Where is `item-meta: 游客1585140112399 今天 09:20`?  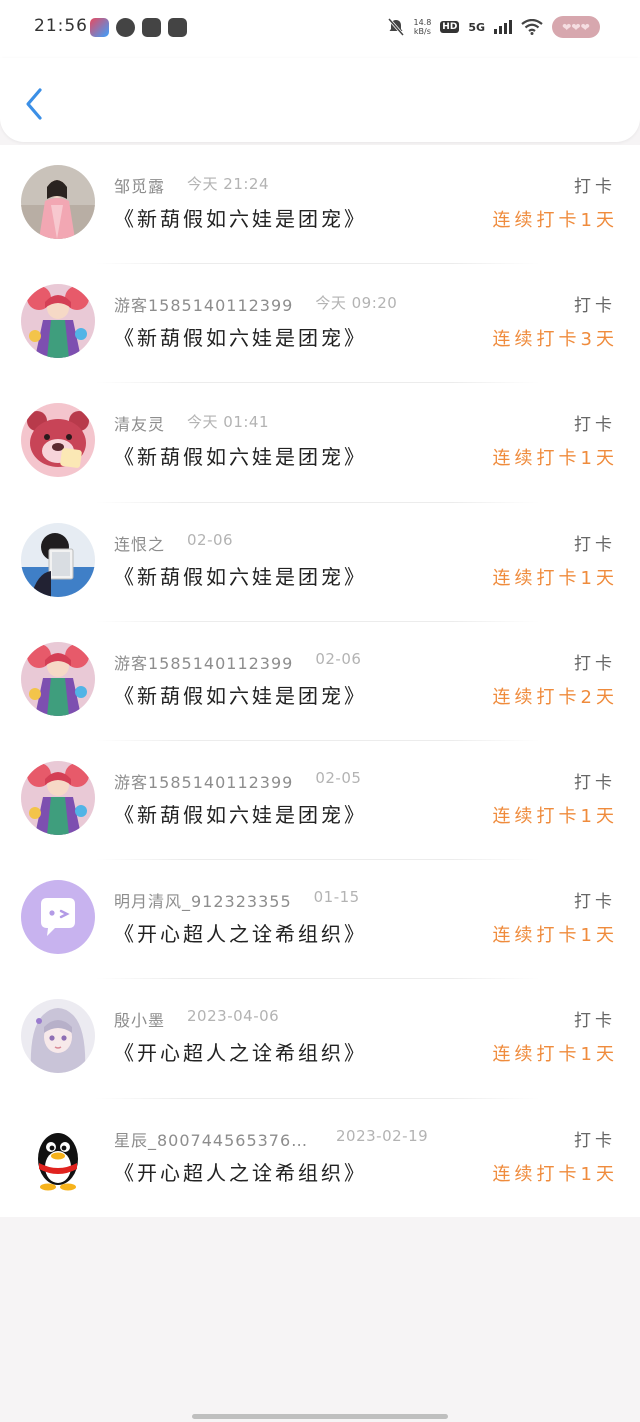 item-meta: 游客1585140112399 今天 09:20 is located at coordinates (255, 304).